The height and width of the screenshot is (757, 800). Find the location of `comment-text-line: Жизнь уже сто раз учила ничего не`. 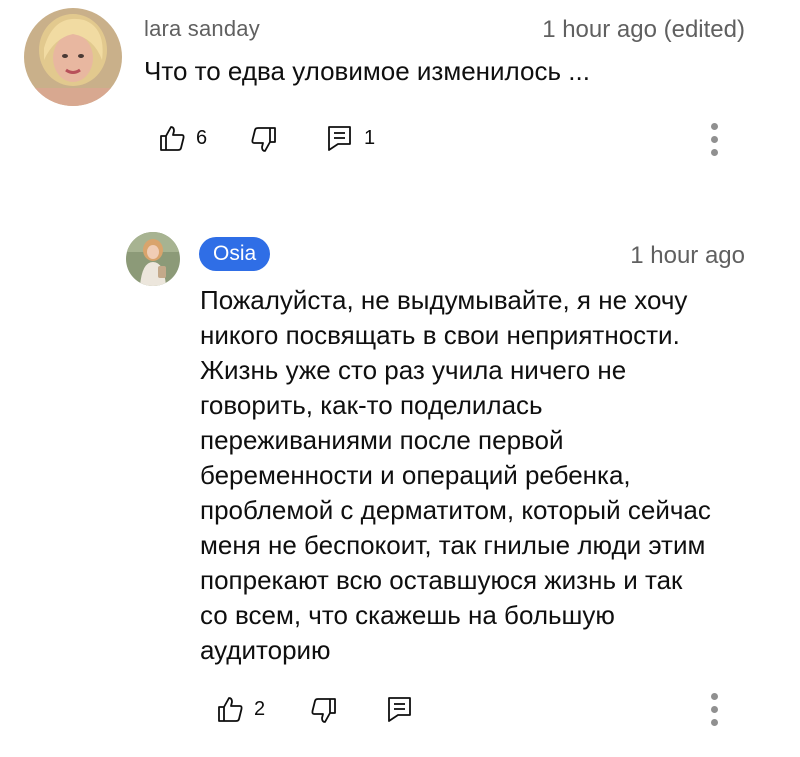

comment-text-line: Жизнь уже сто раз учила ничего не is located at coordinates (413, 370).